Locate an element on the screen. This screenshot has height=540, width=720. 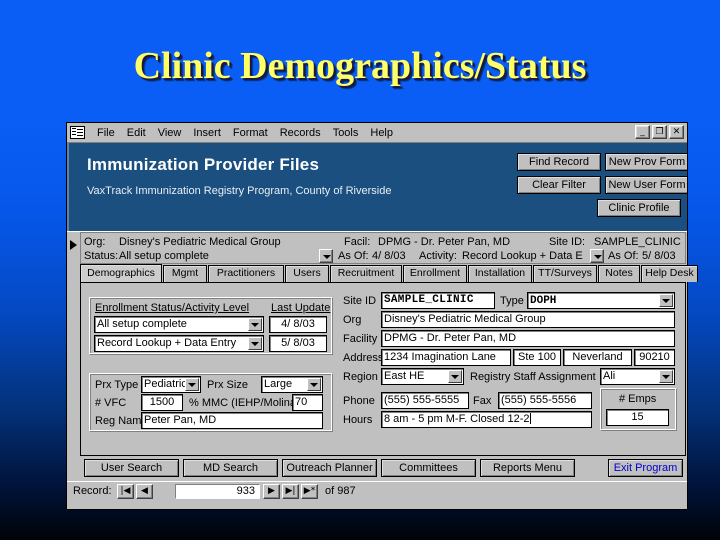
region-select: East HE is located at coordinates (422, 376).